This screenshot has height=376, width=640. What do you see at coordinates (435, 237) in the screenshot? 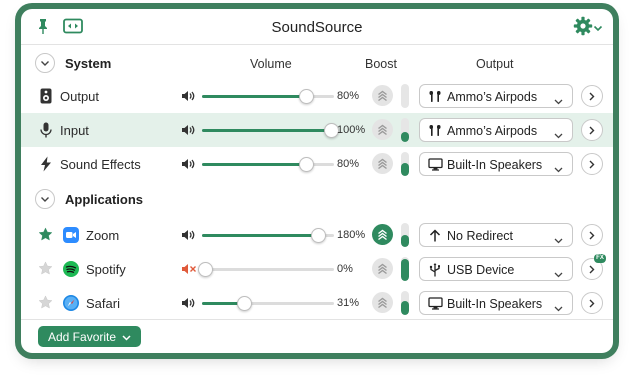
I see `arrow-up-icon` at bounding box center [435, 237].